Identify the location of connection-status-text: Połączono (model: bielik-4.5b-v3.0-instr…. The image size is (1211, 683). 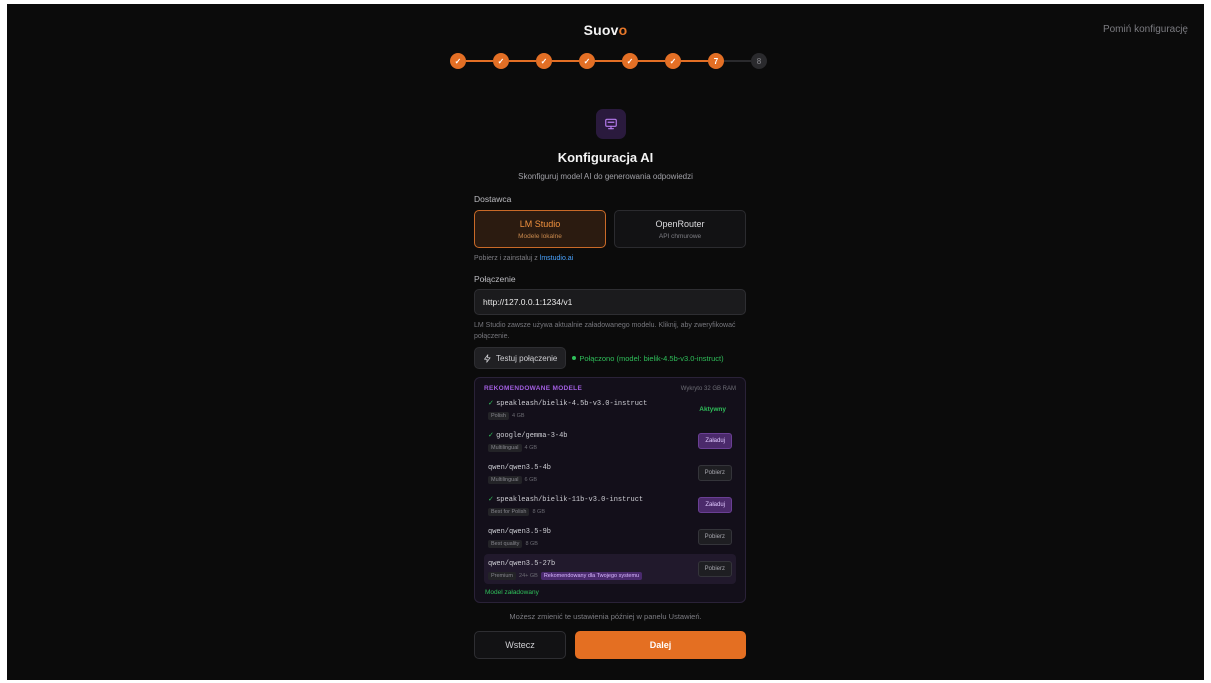
(651, 358).